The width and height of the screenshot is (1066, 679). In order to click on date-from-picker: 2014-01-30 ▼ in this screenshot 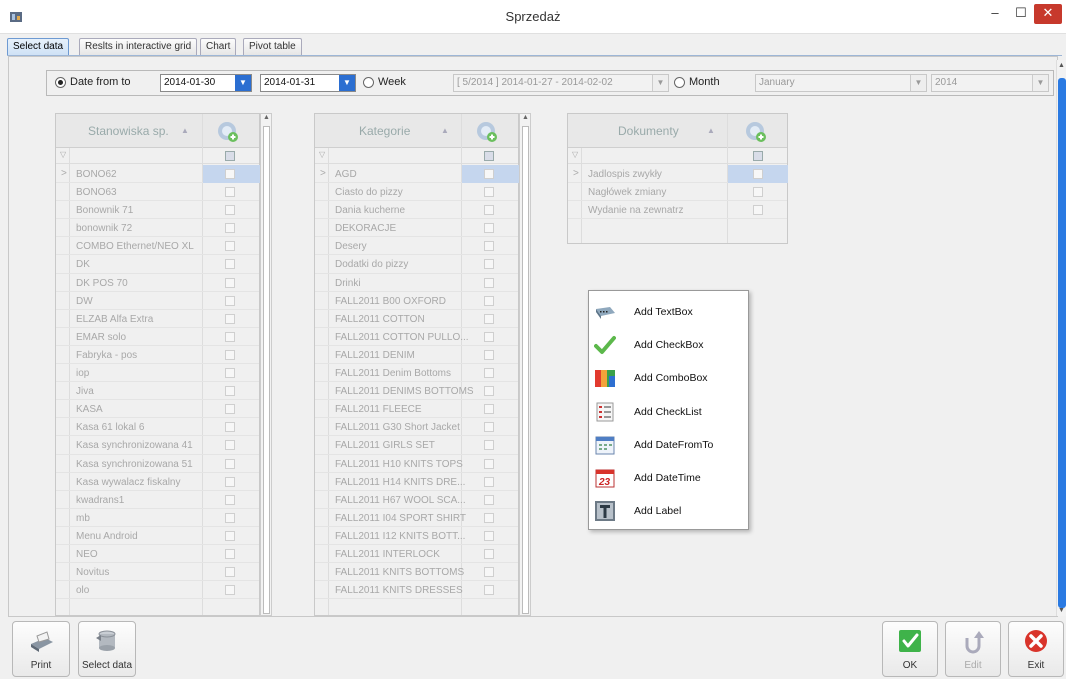, I will do `click(206, 83)`.